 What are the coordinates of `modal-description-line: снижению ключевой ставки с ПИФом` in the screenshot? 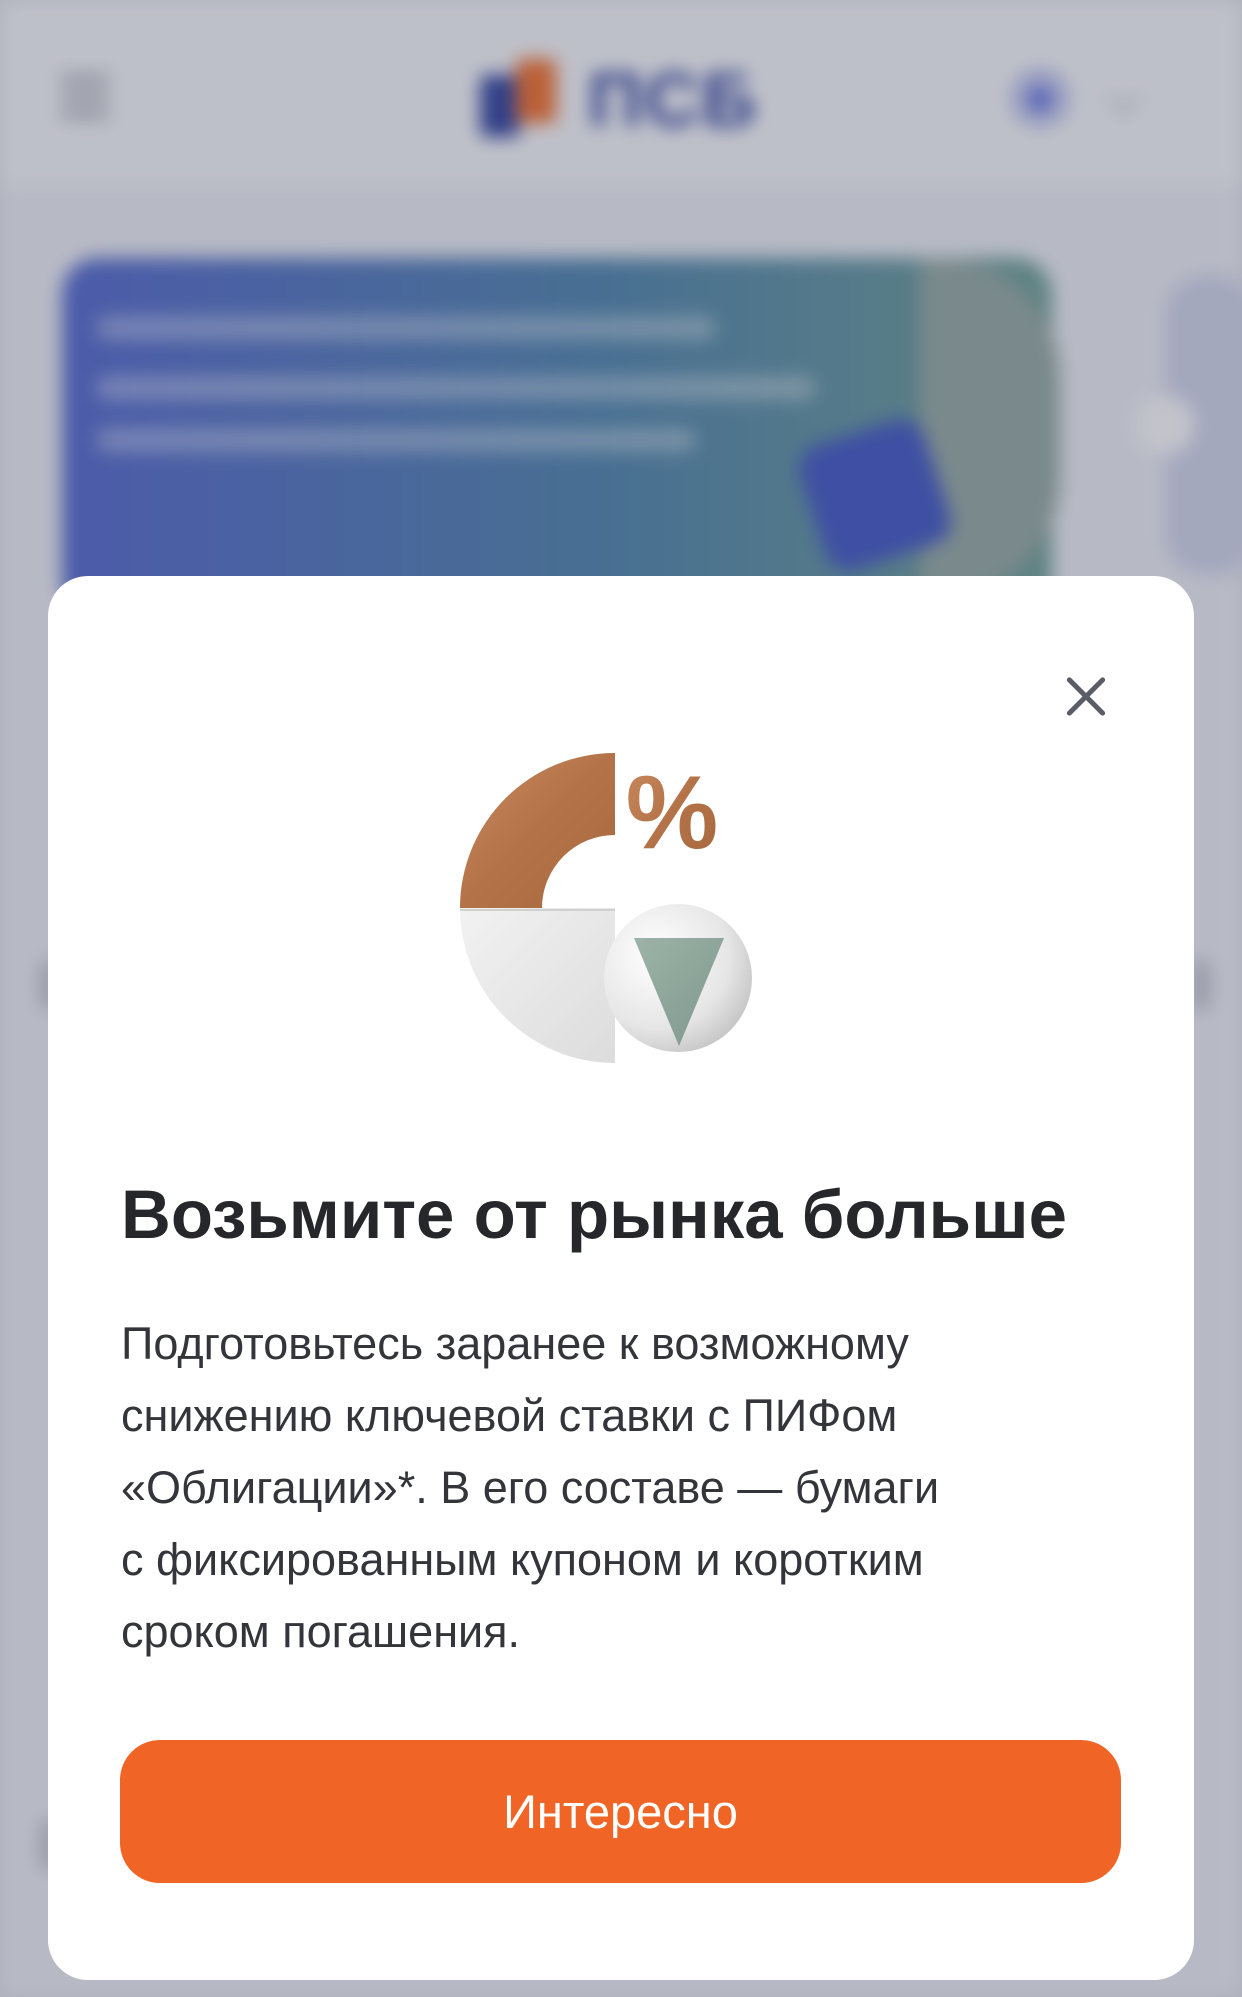 It's located at (509, 1415).